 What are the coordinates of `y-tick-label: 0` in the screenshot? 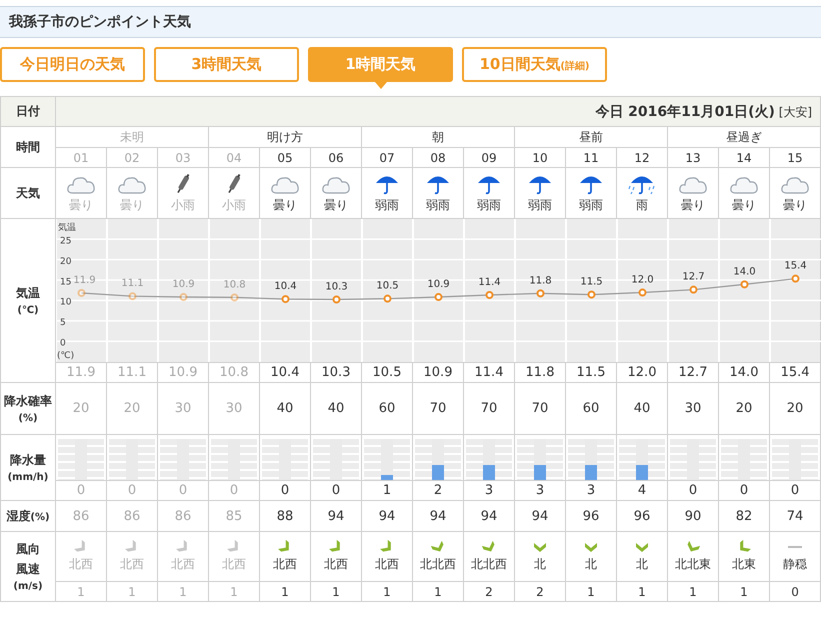 It's located at (63, 343).